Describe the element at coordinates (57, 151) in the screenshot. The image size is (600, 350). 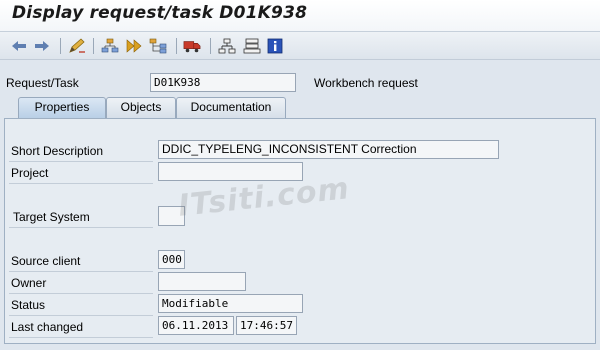
I see `short-description-label: Short Description` at that location.